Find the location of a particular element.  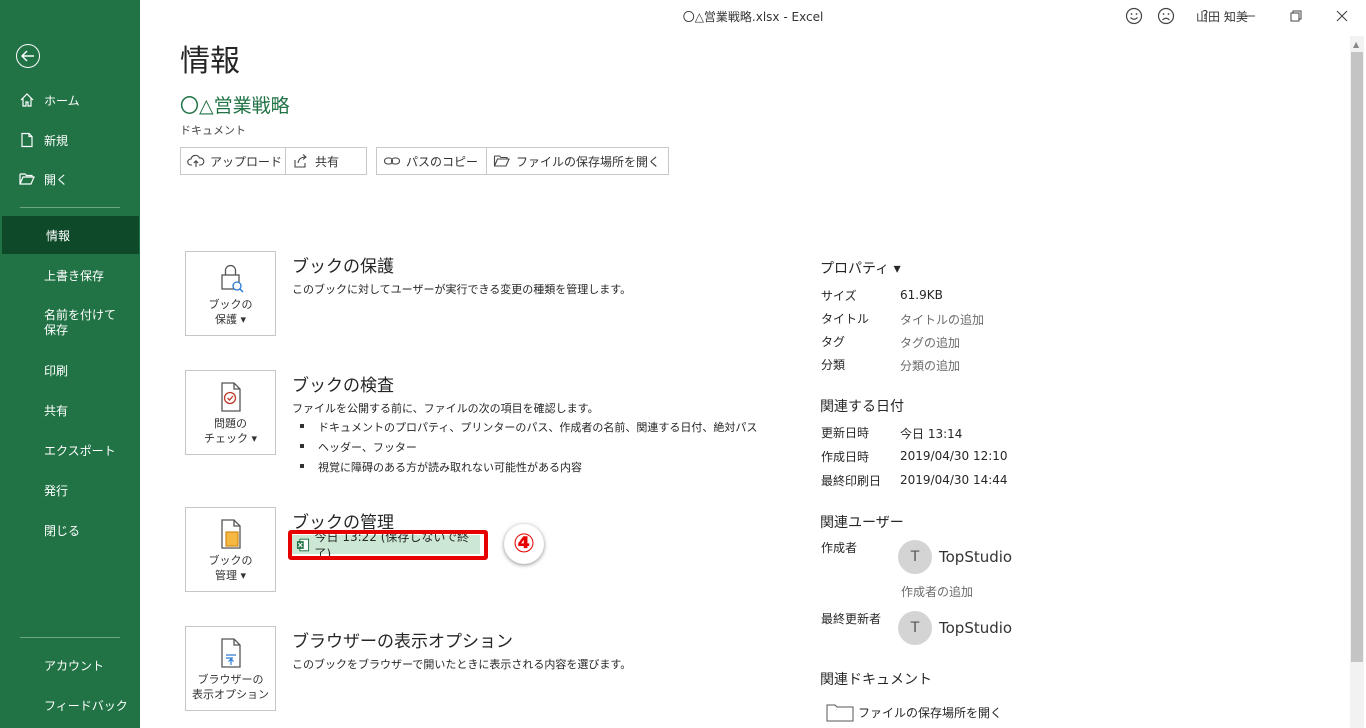

open-file-location-label: ファイルの保存場所を開く is located at coordinates (930, 712).